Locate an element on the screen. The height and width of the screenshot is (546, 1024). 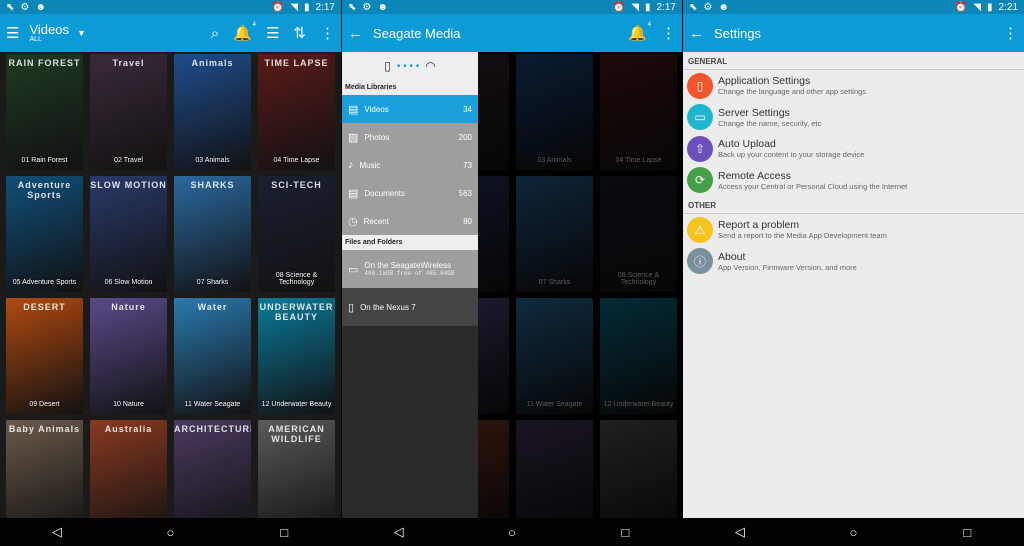
video-tile: 16 American Wildlife is located at coordinates (638, 469).